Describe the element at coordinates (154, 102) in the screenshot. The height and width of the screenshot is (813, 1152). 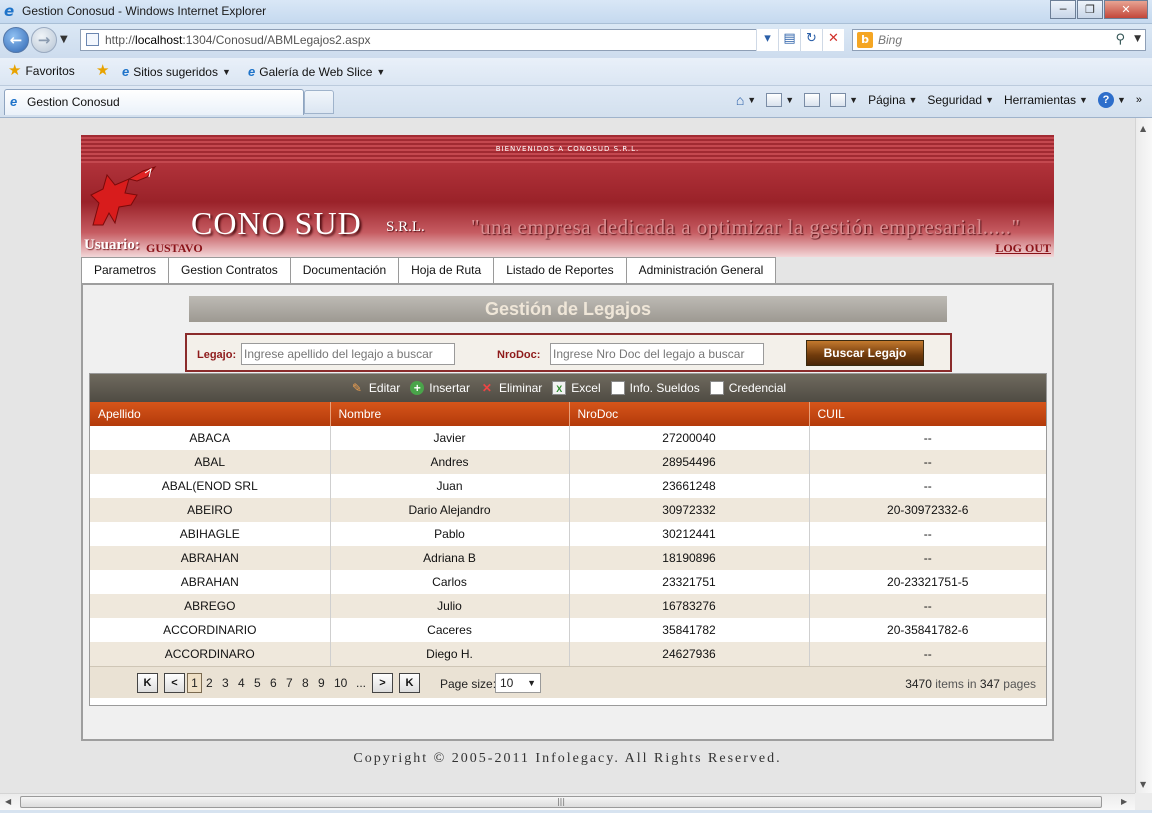
I see `browser-tab: e Gestion Conosud` at that location.